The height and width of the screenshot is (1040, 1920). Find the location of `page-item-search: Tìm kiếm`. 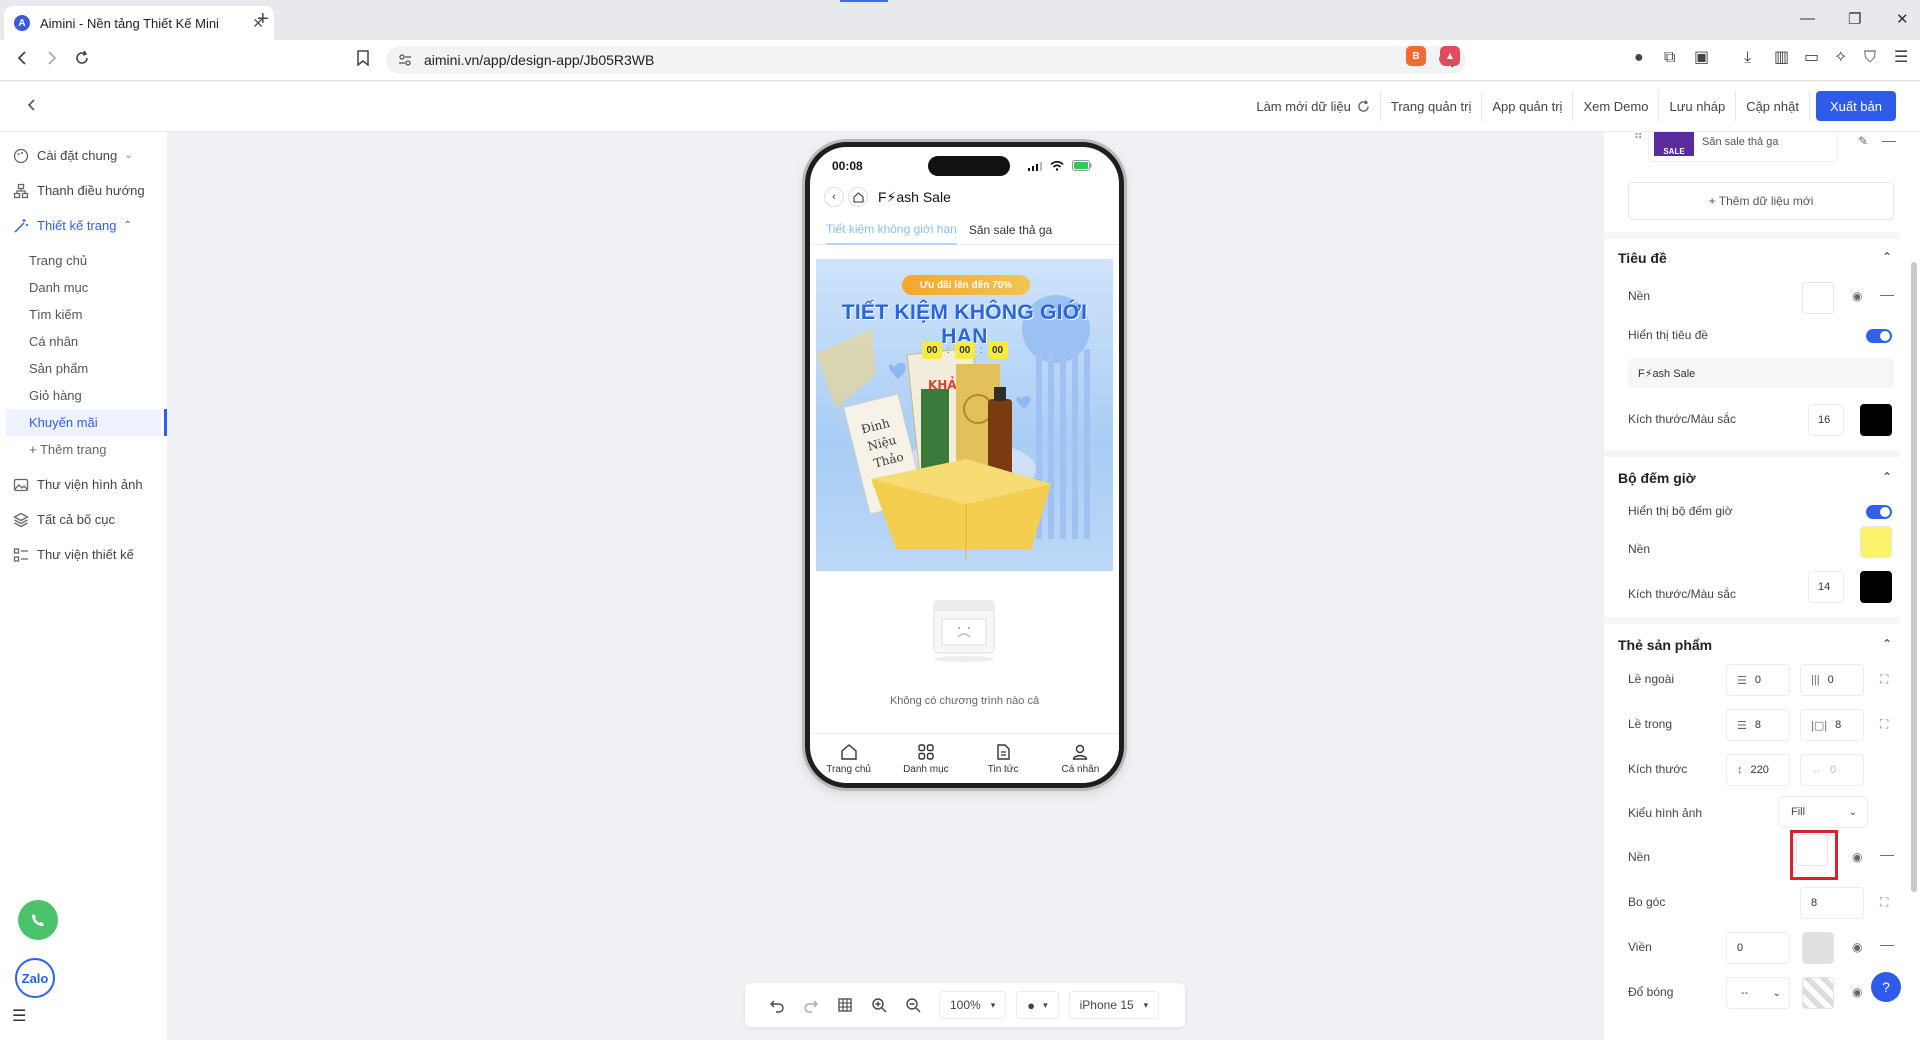

page-item-search: Tìm kiếm is located at coordinates (83, 314).